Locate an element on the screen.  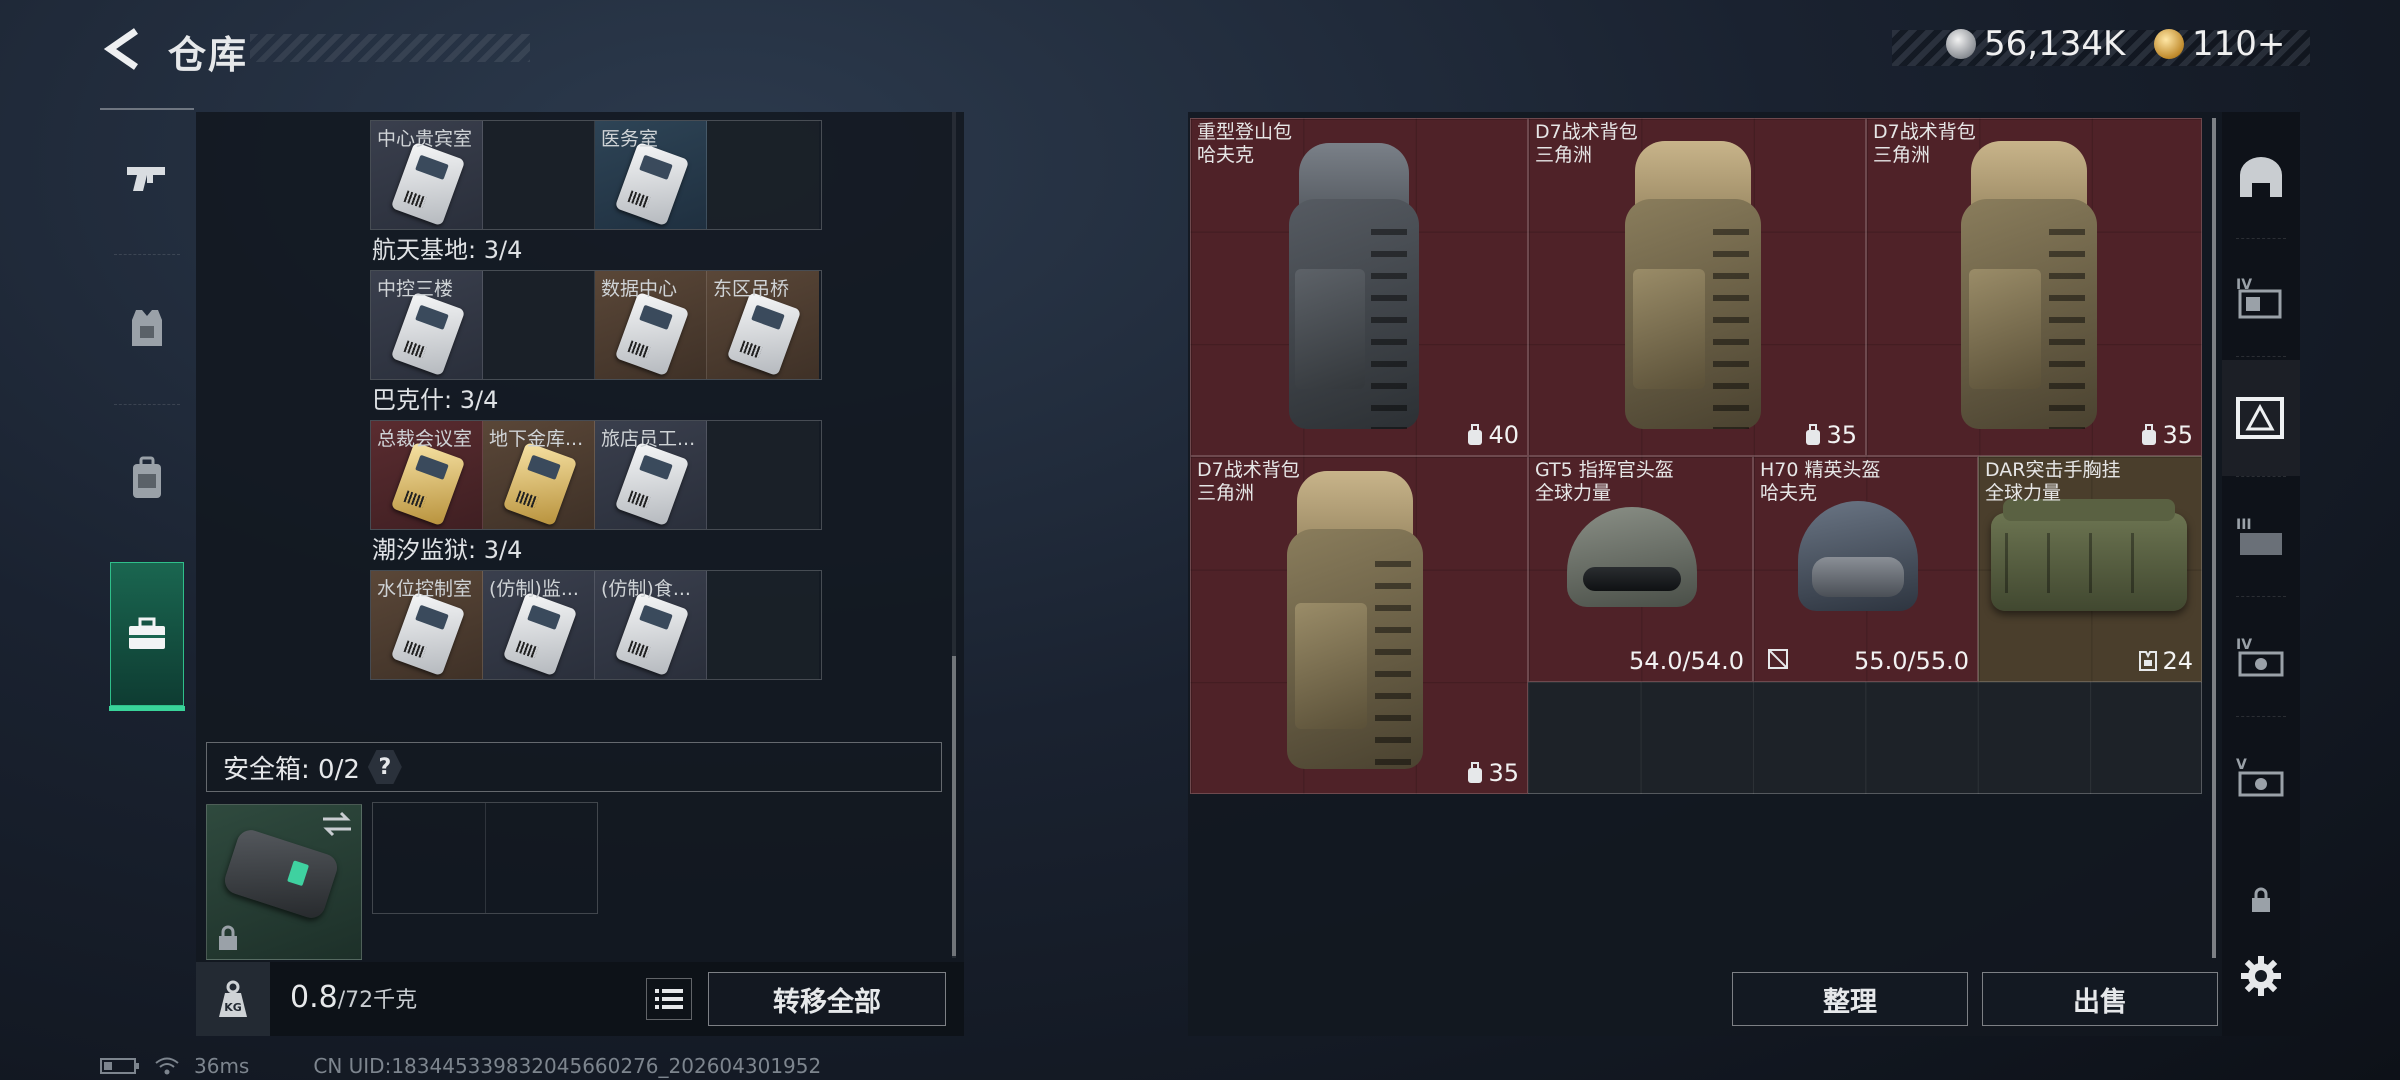
transfer-all-button: 转移全部 is located at coordinates (827, 999).